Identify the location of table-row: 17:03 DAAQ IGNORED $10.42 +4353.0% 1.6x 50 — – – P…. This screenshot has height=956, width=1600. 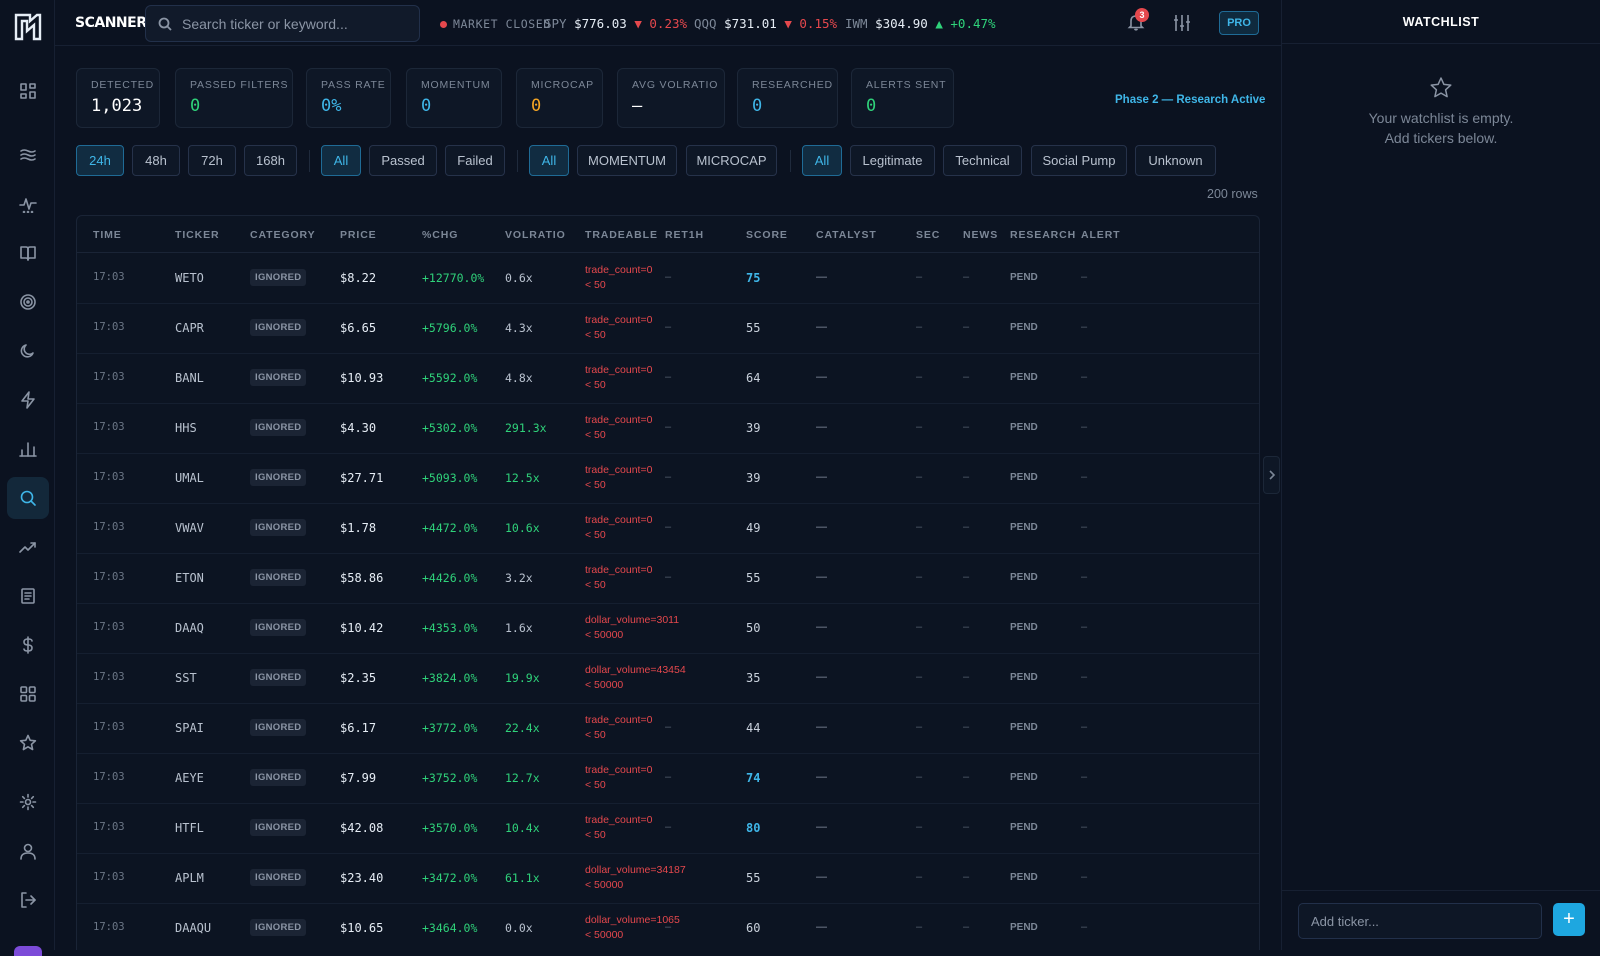
(668, 628).